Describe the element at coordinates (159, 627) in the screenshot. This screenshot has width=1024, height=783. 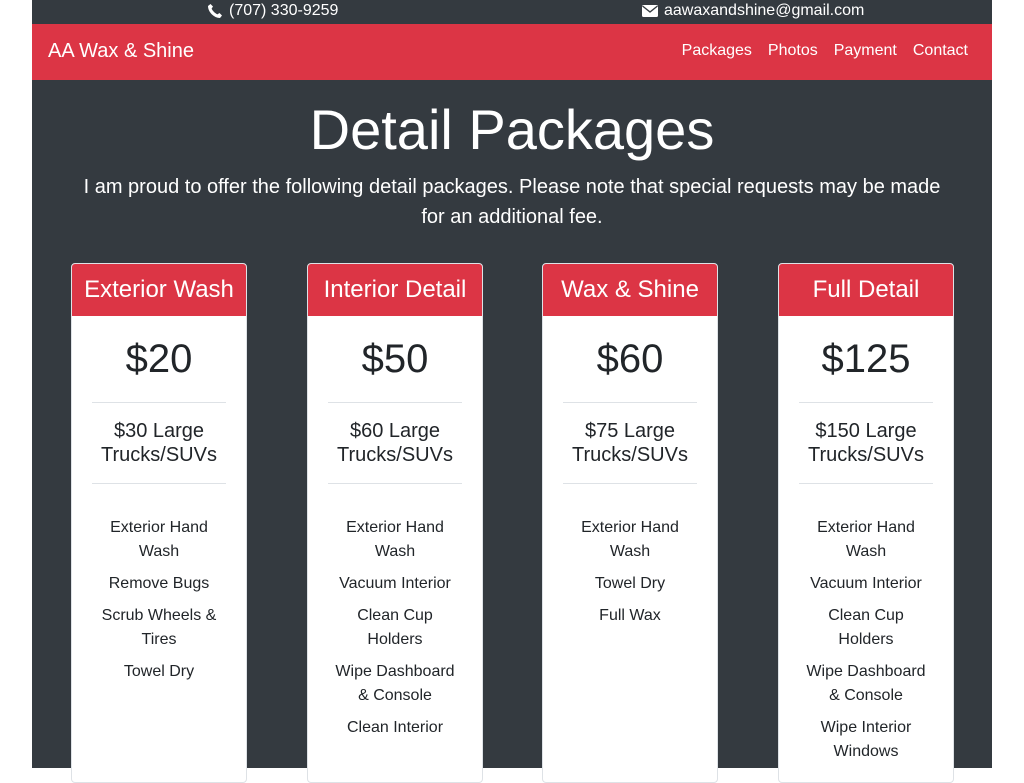
I see `feature-item: Scrub Wheels & Tires` at that location.